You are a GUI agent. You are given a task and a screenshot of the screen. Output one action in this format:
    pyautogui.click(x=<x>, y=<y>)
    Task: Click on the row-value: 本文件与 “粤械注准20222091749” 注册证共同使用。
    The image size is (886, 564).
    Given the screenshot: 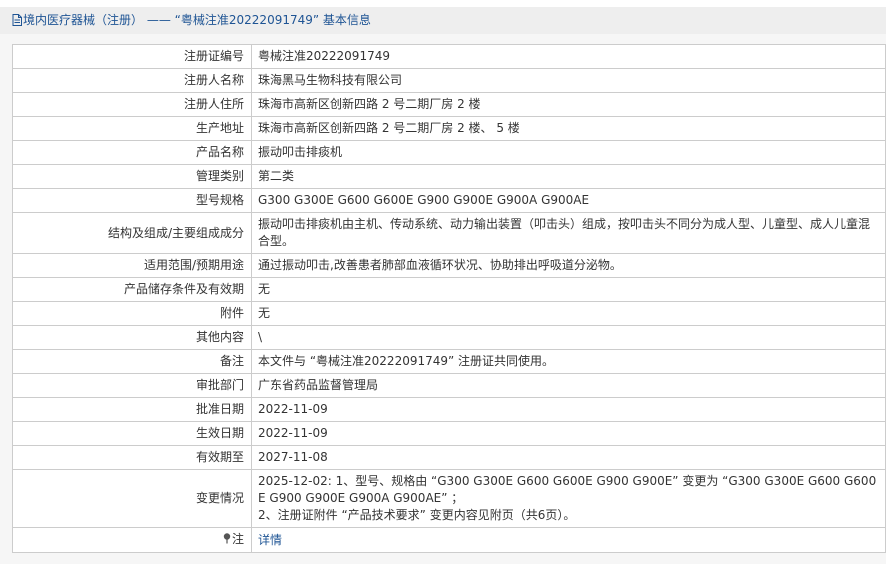 What is the action you would take?
    pyautogui.click(x=568, y=361)
    